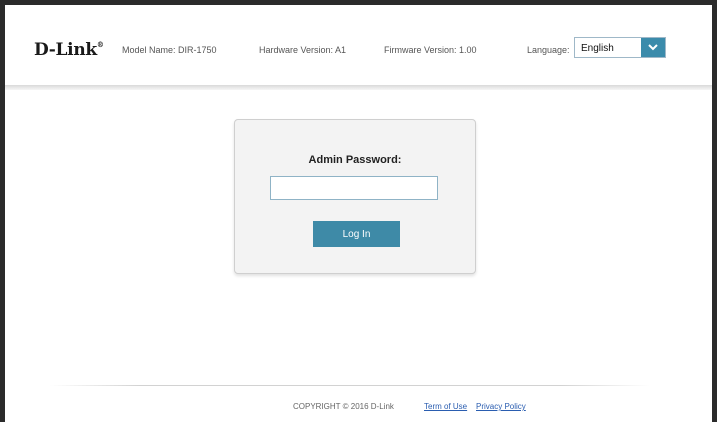 This screenshot has height=422, width=717. I want to click on term-of-use-link: Term of Use, so click(445, 406).